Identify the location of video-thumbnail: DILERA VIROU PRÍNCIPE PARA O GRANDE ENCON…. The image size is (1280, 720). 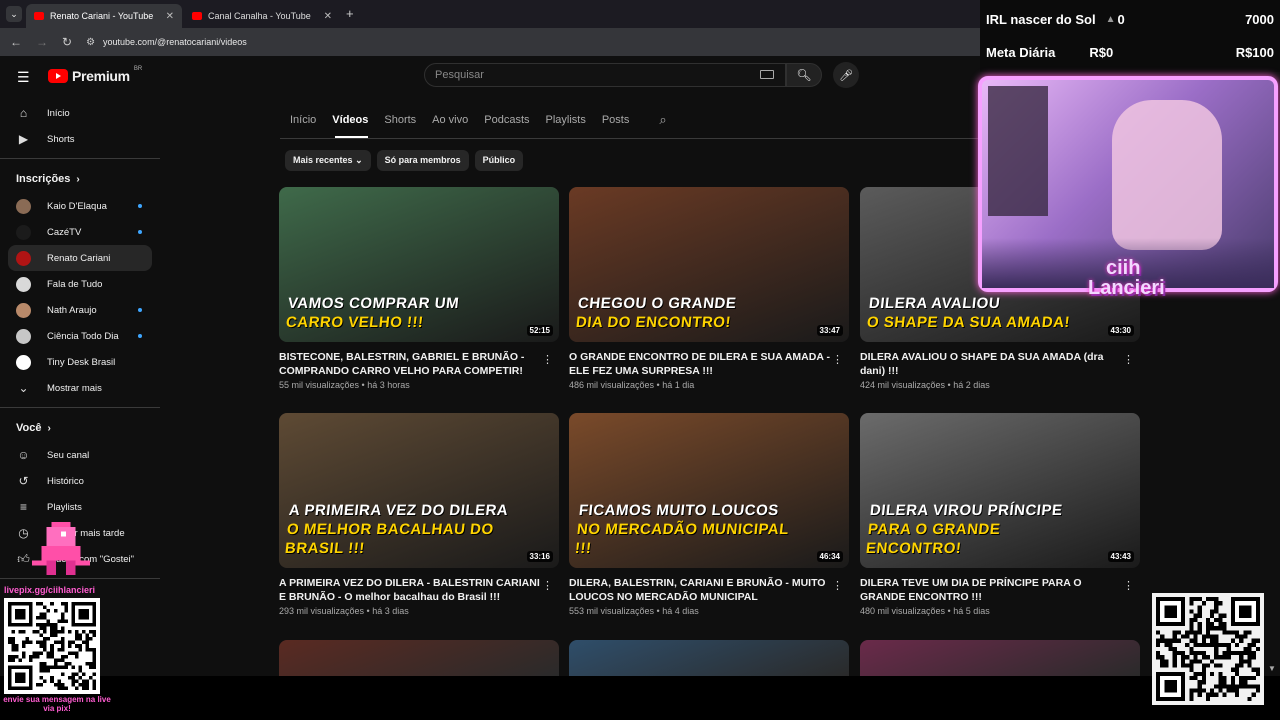
(1000, 490).